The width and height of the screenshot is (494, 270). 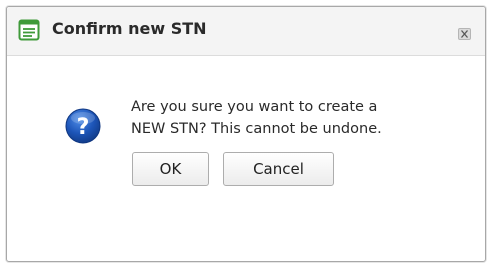 What do you see at coordinates (254, 107) in the screenshot?
I see `message-line: Are you sure you want to create a` at bounding box center [254, 107].